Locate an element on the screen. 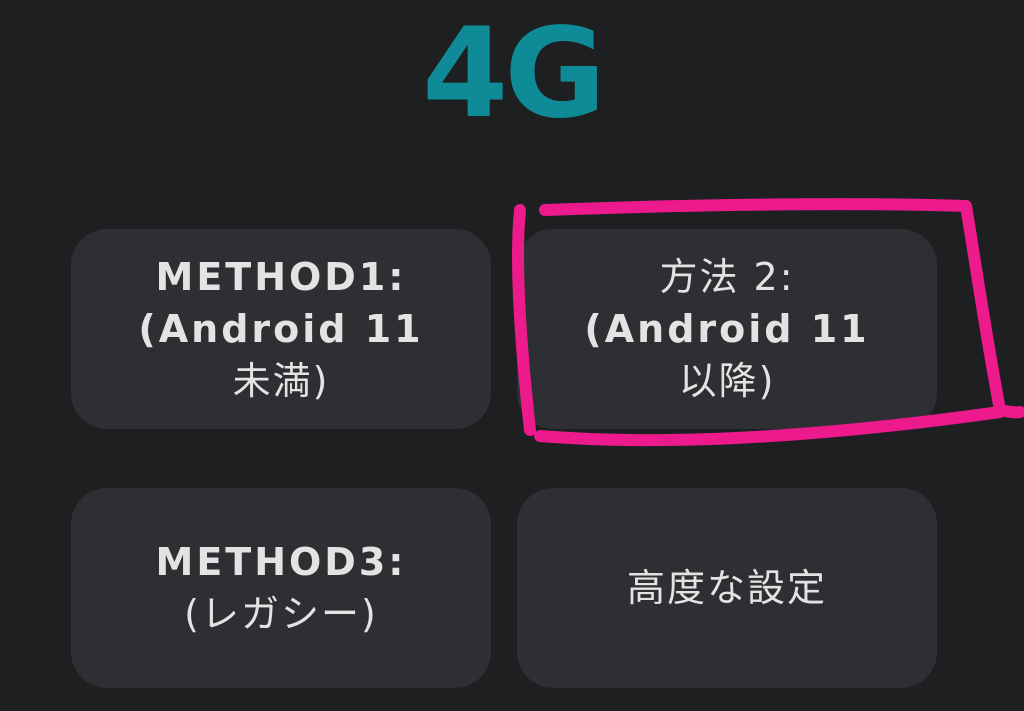 Image resolution: width=1024 pixels, height=711 pixels. method-2-title: 方法 2: is located at coordinates (727, 277).